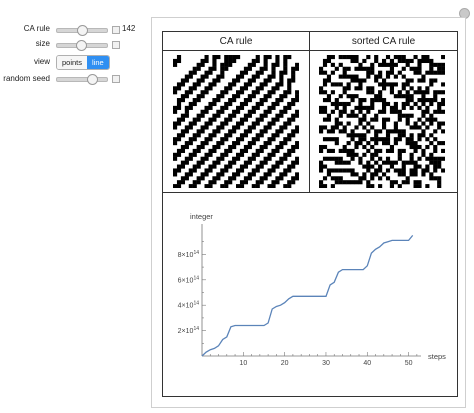  Describe the element at coordinates (82, 30) in the screenshot. I see `ca-rule-slider-thumb` at that location.